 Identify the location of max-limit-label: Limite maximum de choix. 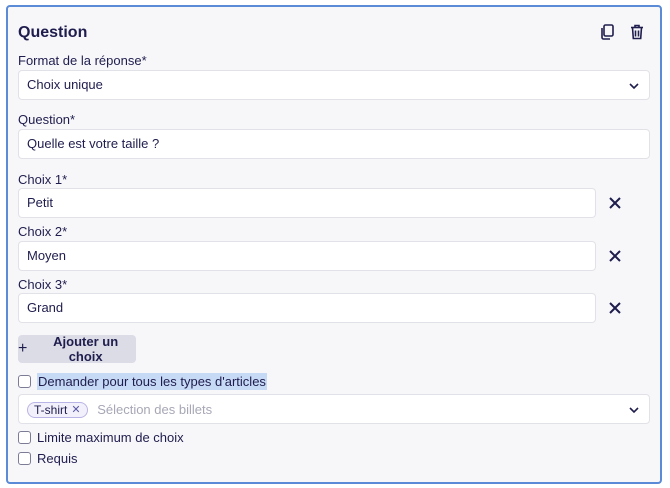
(110, 437).